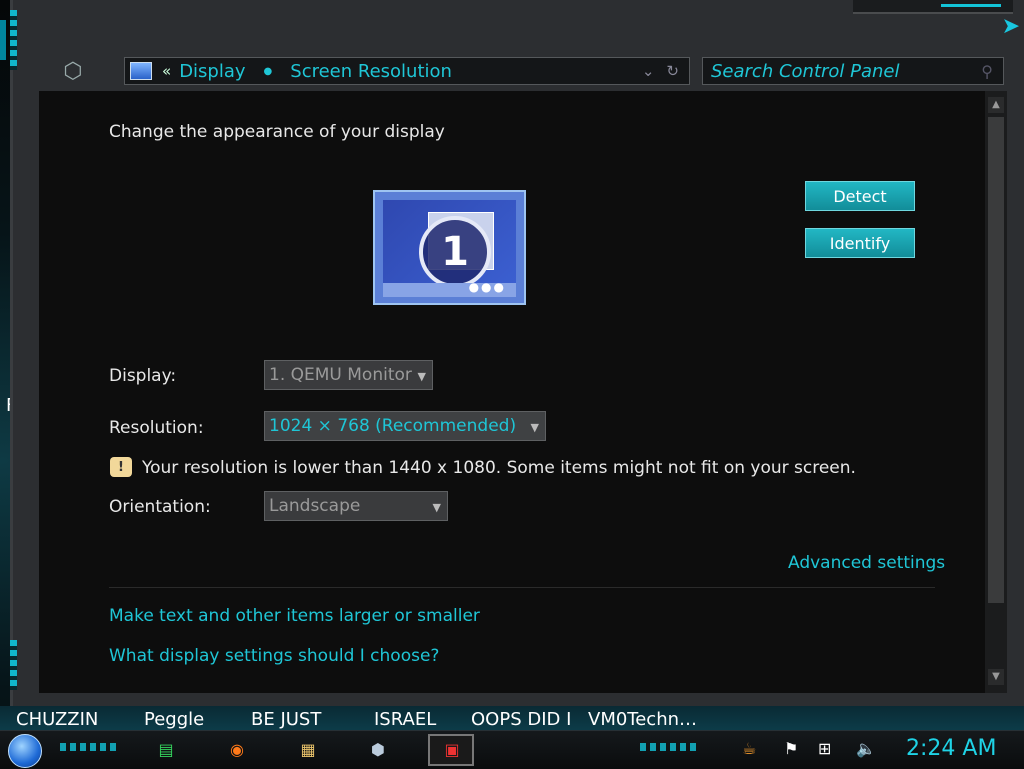 Image resolution: width=1024 pixels, height=769 pixels. I want to click on firefox-icon: ◉, so click(237, 749).